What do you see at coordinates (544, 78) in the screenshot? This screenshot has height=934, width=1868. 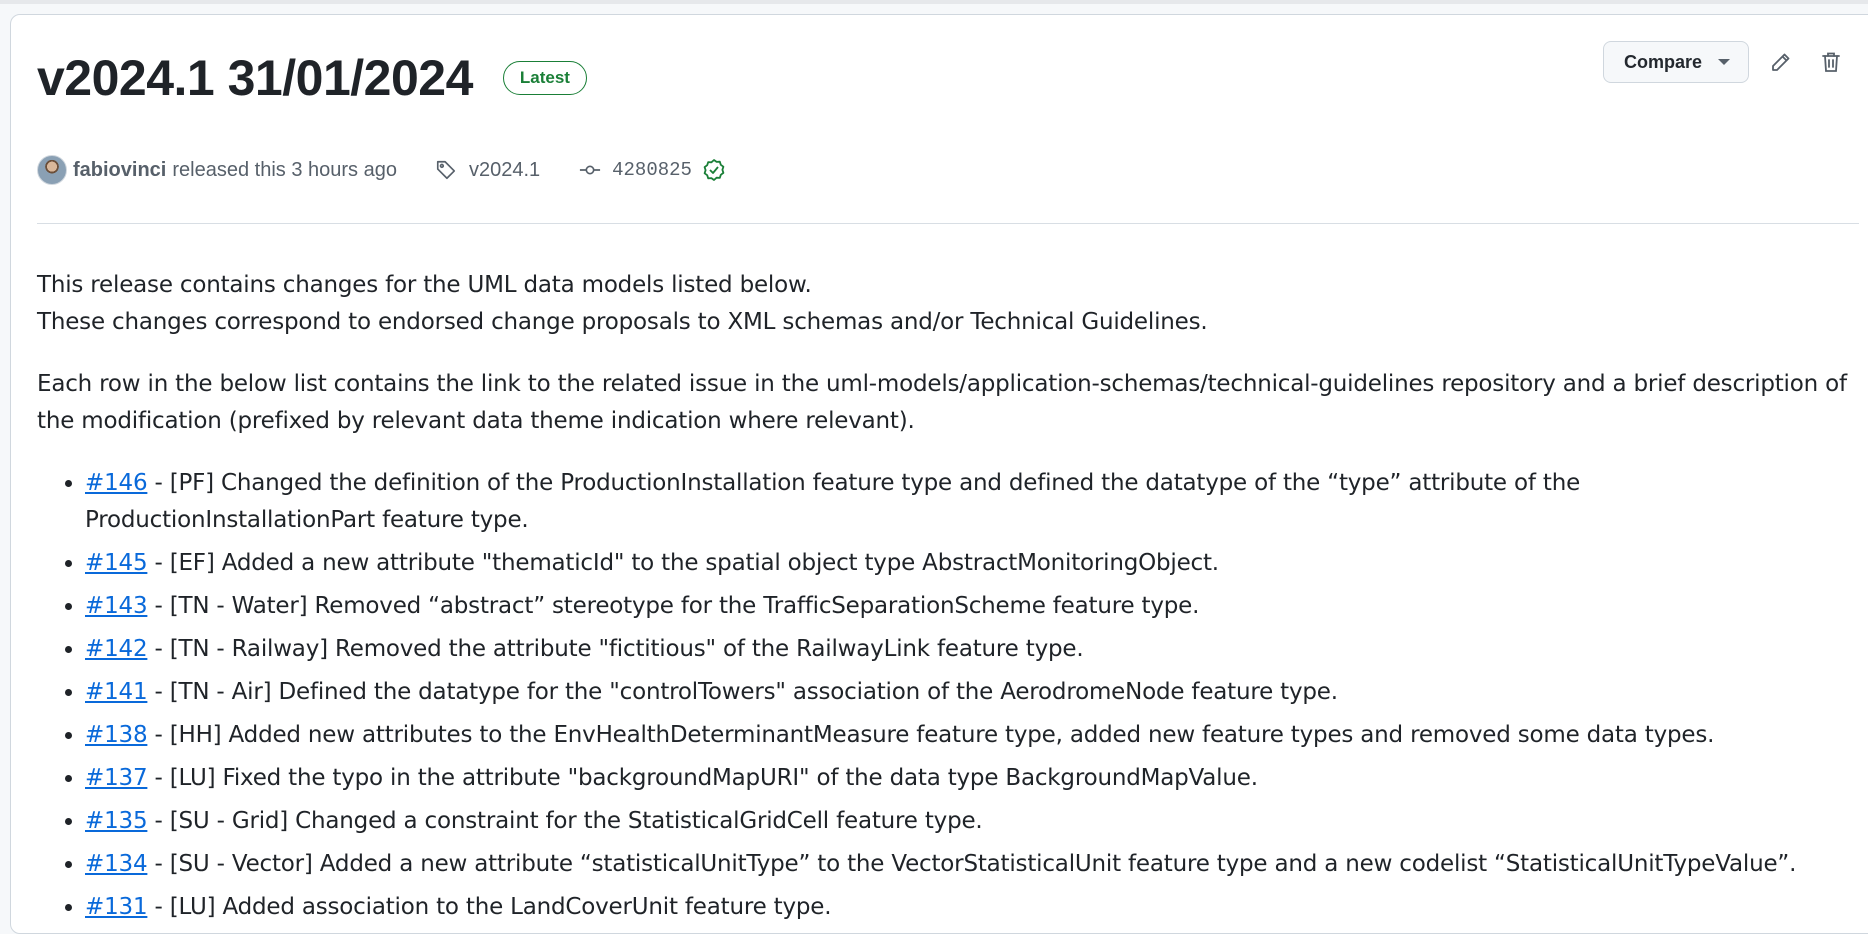 I see `latest-badge: Latest` at bounding box center [544, 78].